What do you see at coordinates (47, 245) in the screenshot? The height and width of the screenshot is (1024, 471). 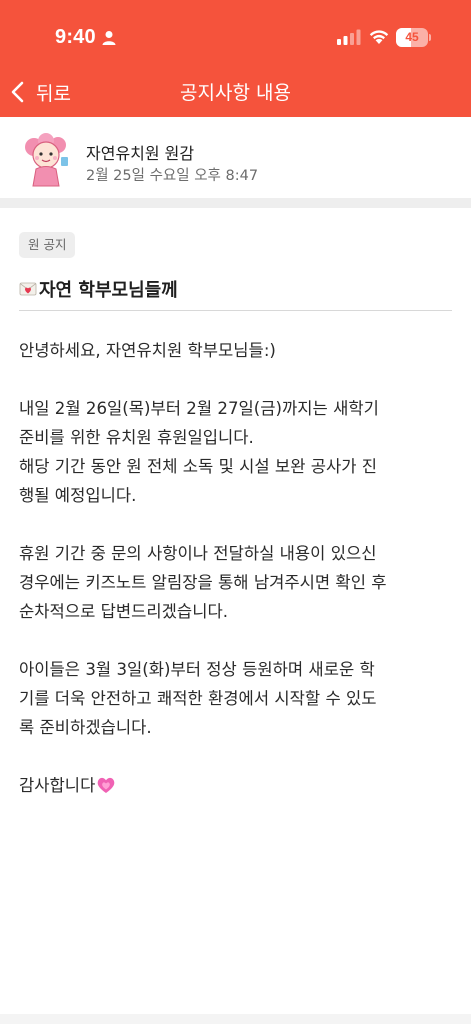 I see `category-tag: 원 공지` at bounding box center [47, 245].